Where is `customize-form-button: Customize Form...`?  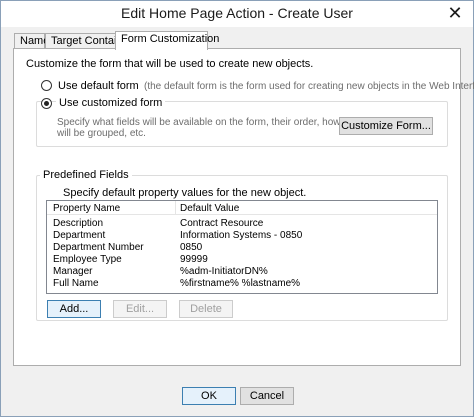 customize-form-button: Customize Form... is located at coordinates (386, 126).